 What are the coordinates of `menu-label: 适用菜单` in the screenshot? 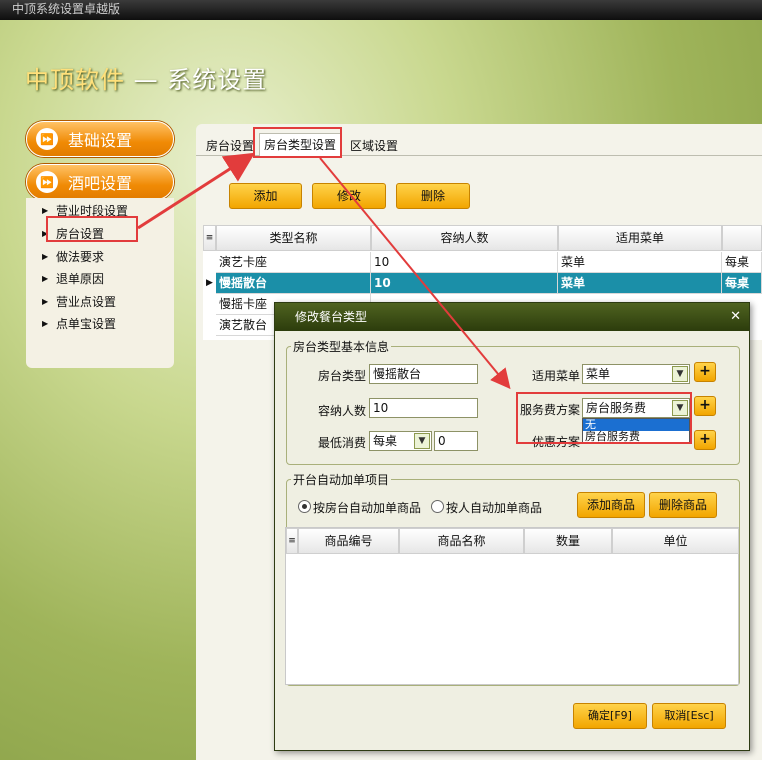 It's located at (555, 376).